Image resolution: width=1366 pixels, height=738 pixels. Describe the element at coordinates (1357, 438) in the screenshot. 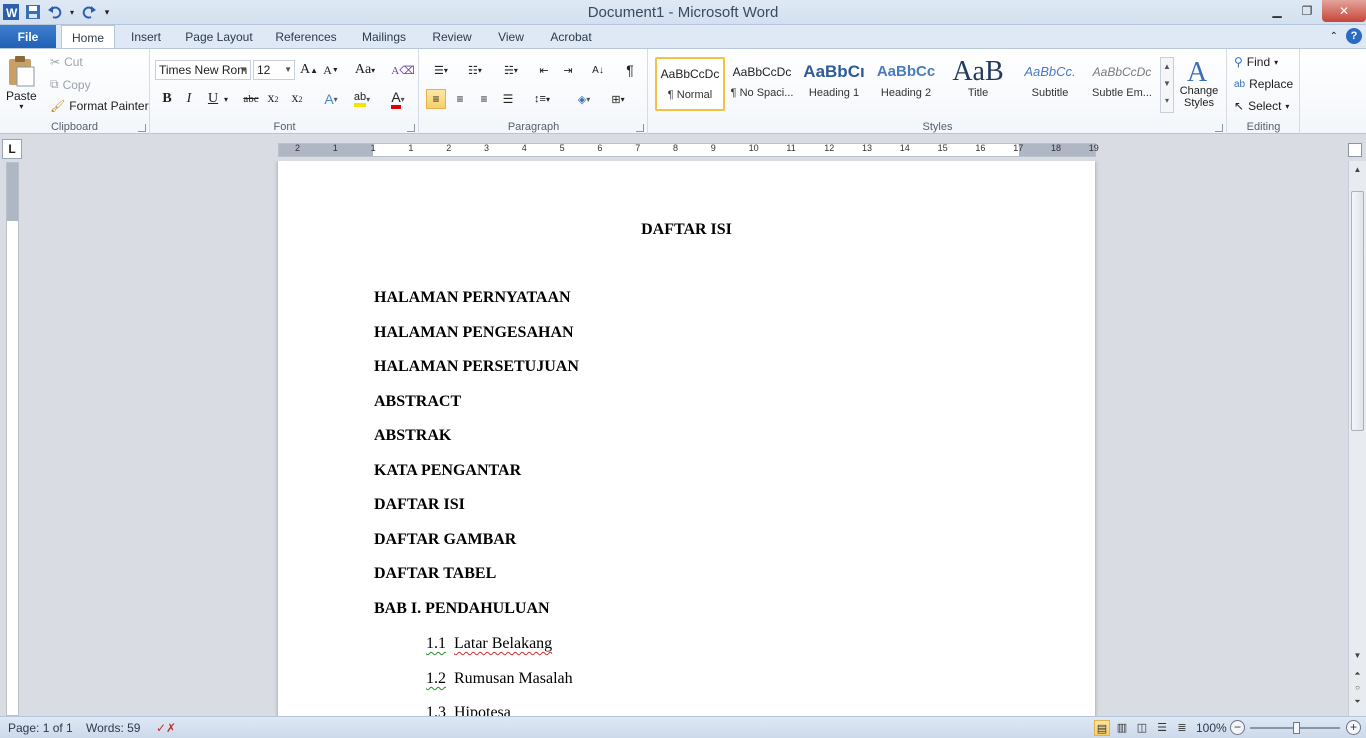

I see `vertical-scrollbar: ▲ ▼ ⏶ ○ ⏷` at that location.